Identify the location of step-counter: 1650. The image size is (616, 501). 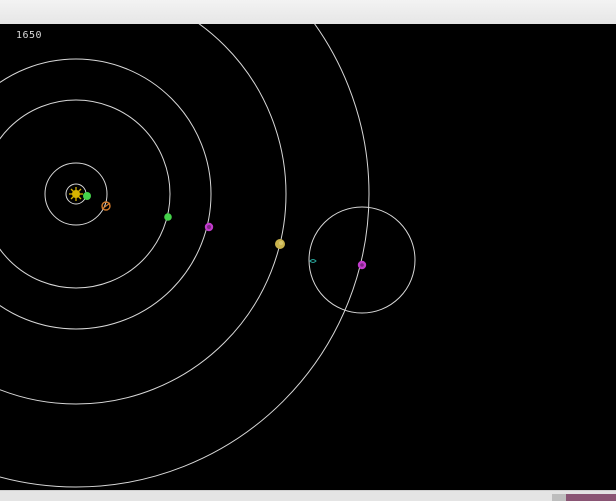
(29, 35).